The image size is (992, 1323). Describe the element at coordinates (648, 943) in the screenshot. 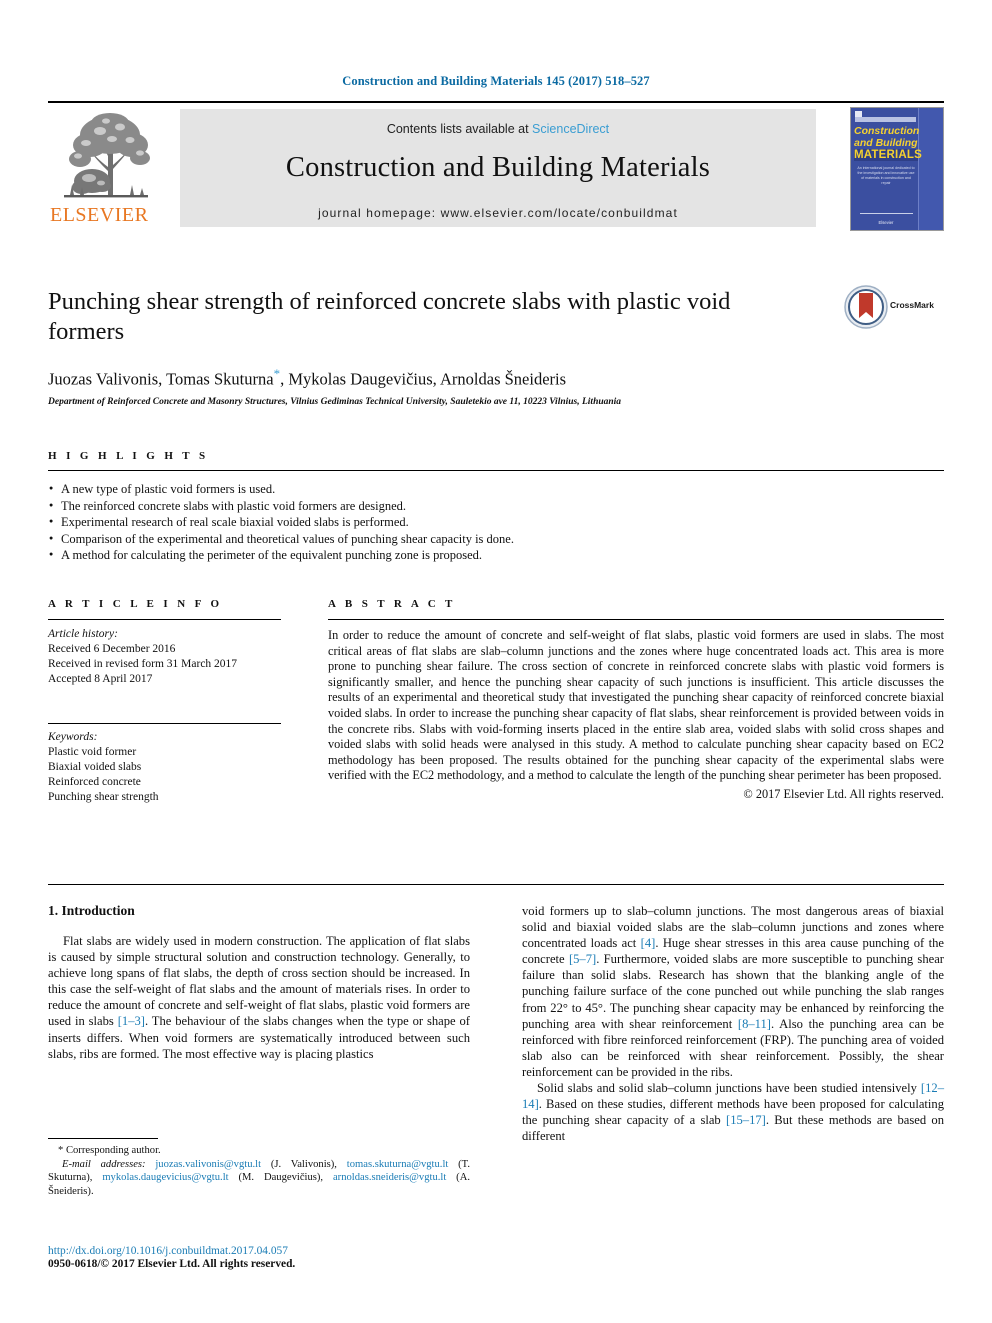

I see `citation-link: [4]` at that location.